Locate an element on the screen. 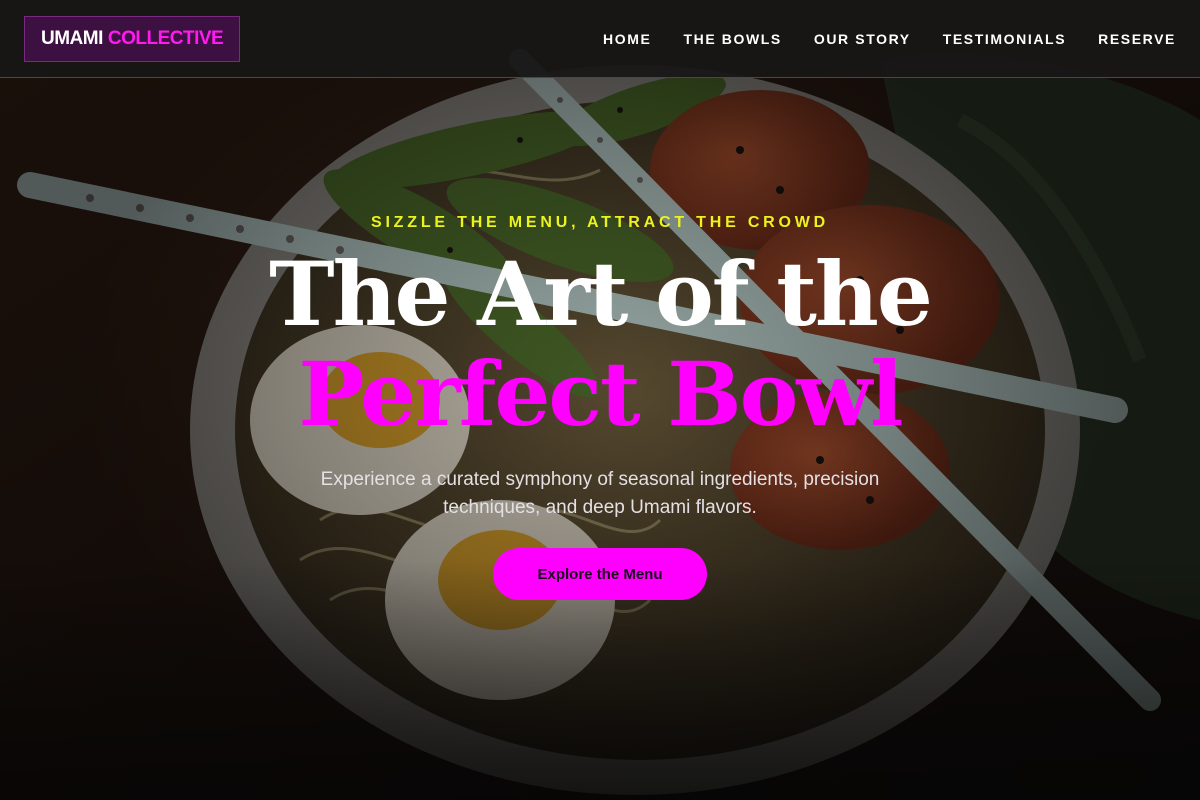  logo: UMAMI COLLECTIVE is located at coordinates (132, 38).